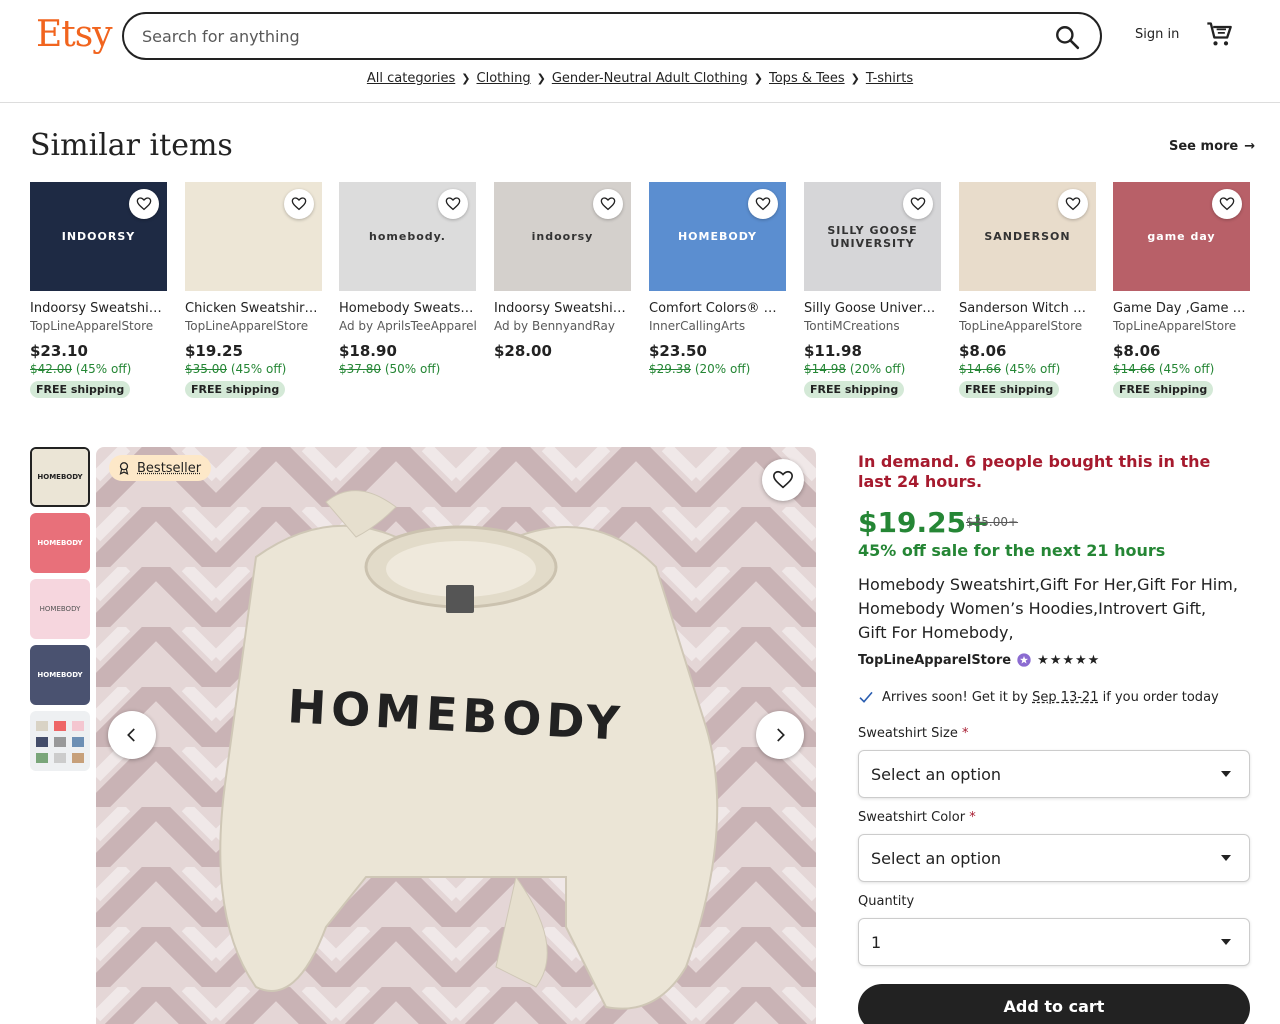 This screenshot has width=1280, height=1024. I want to click on cart-icon, so click(1219, 34).